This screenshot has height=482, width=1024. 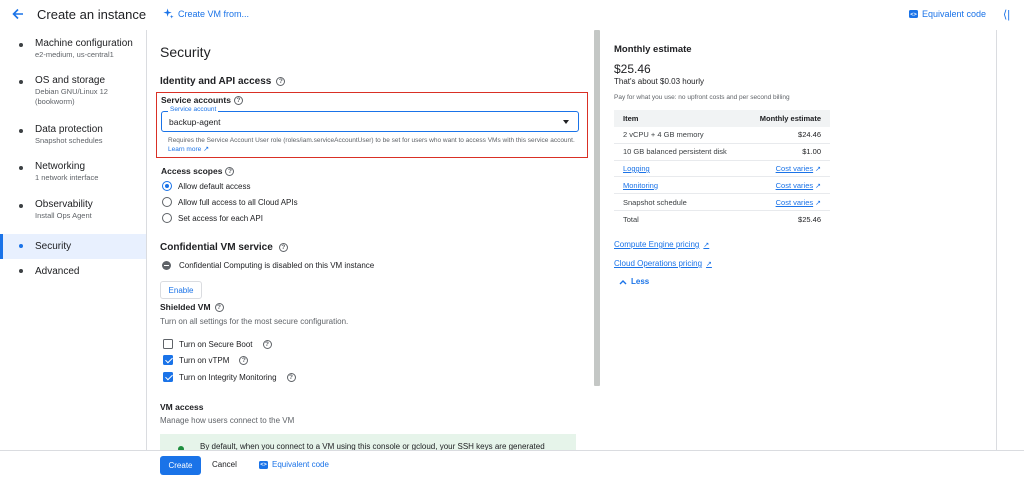 I want to click on scope-option-default: Allow default access, so click(x=206, y=186).